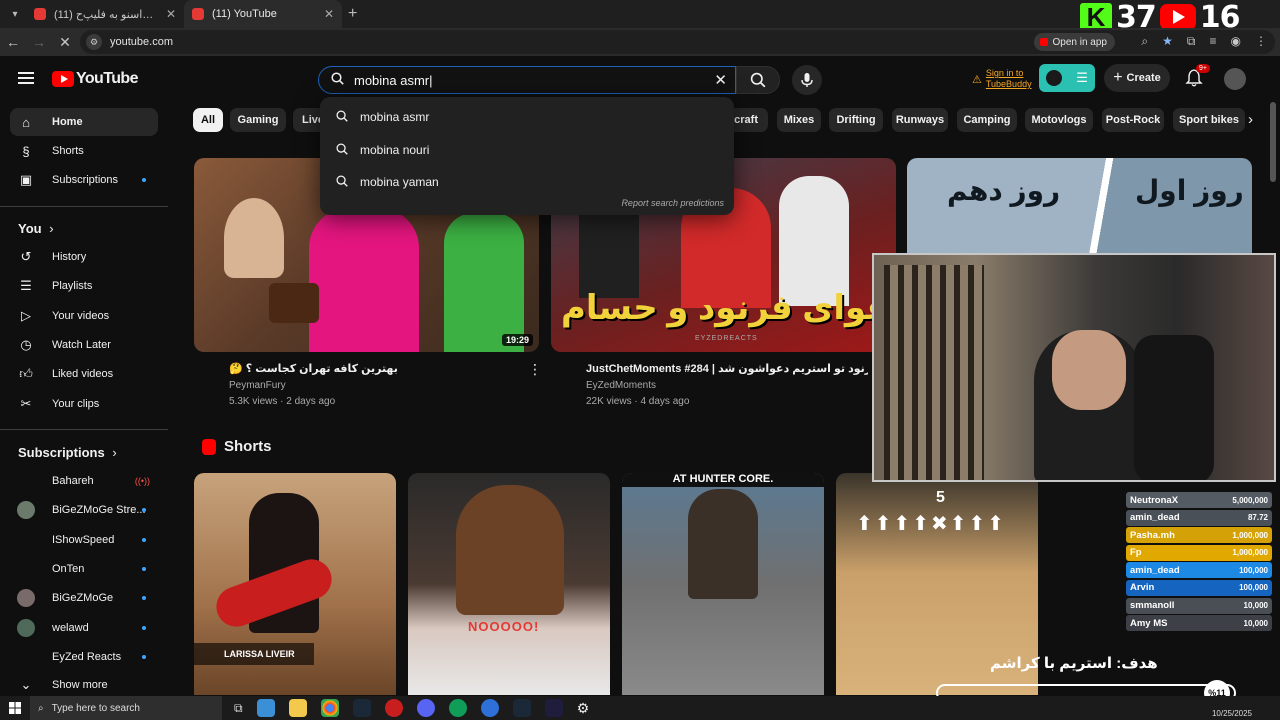 The width and height of the screenshot is (1280, 720). I want to click on video-channel: PeymanFury, so click(257, 385).